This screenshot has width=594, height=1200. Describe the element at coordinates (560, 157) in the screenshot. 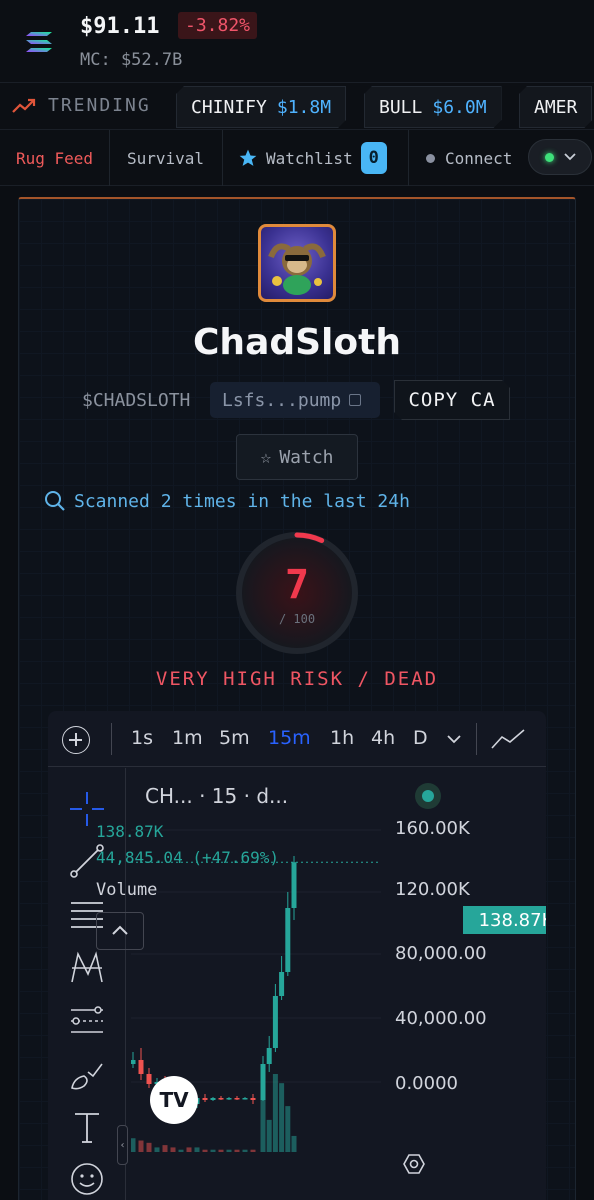

I see `network-status-toggle` at that location.